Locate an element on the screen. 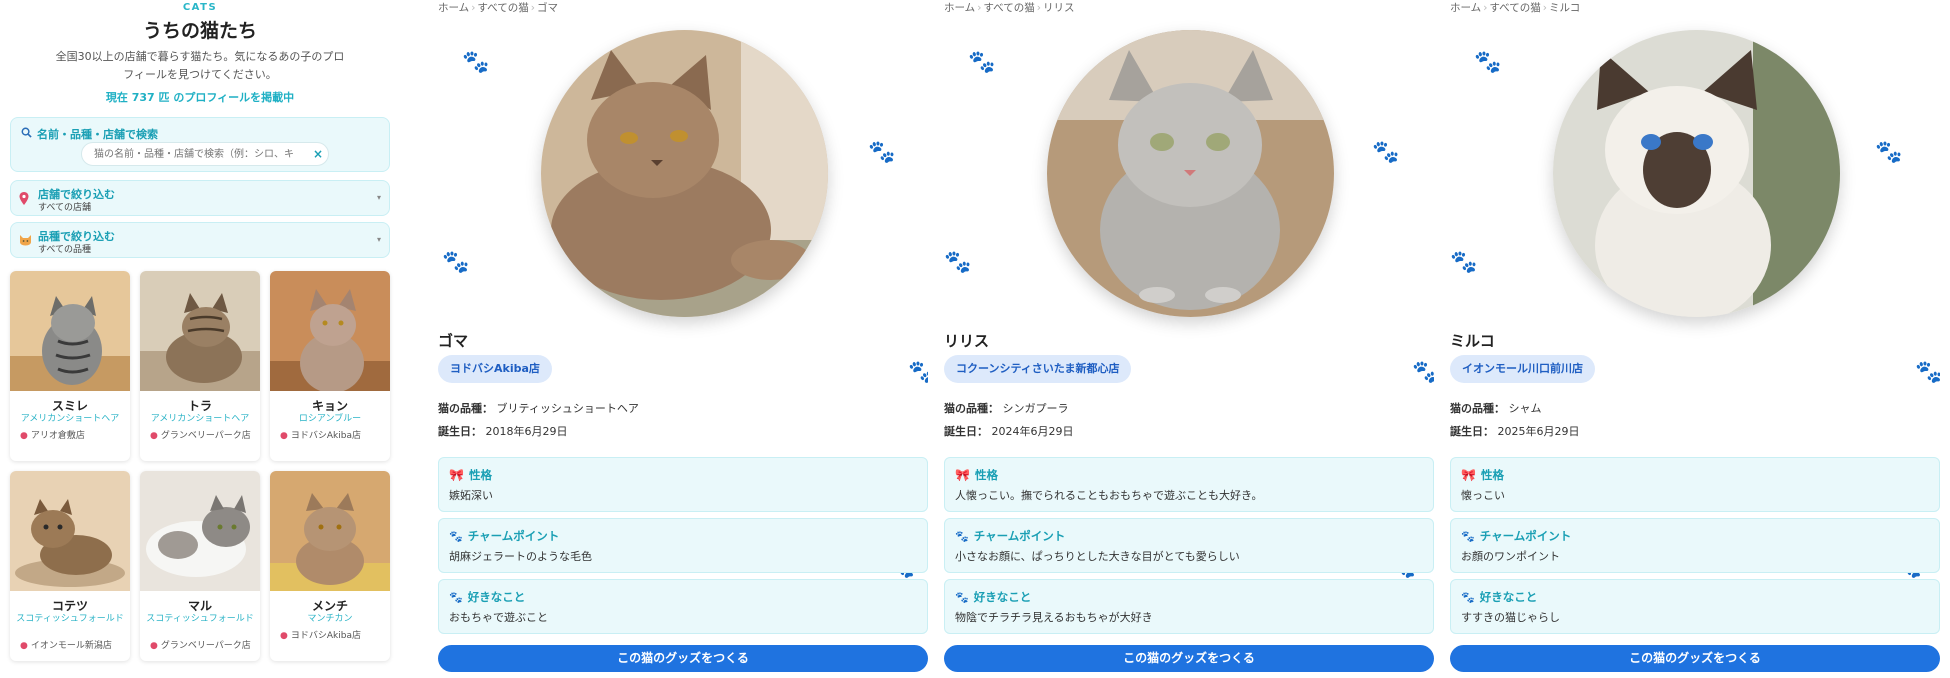 Image resolution: width=1950 pixels, height=678 pixels. cat-card: トラ アメリカンショートヘア ● グランベリーパーク店 is located at coordinates (200, 366).